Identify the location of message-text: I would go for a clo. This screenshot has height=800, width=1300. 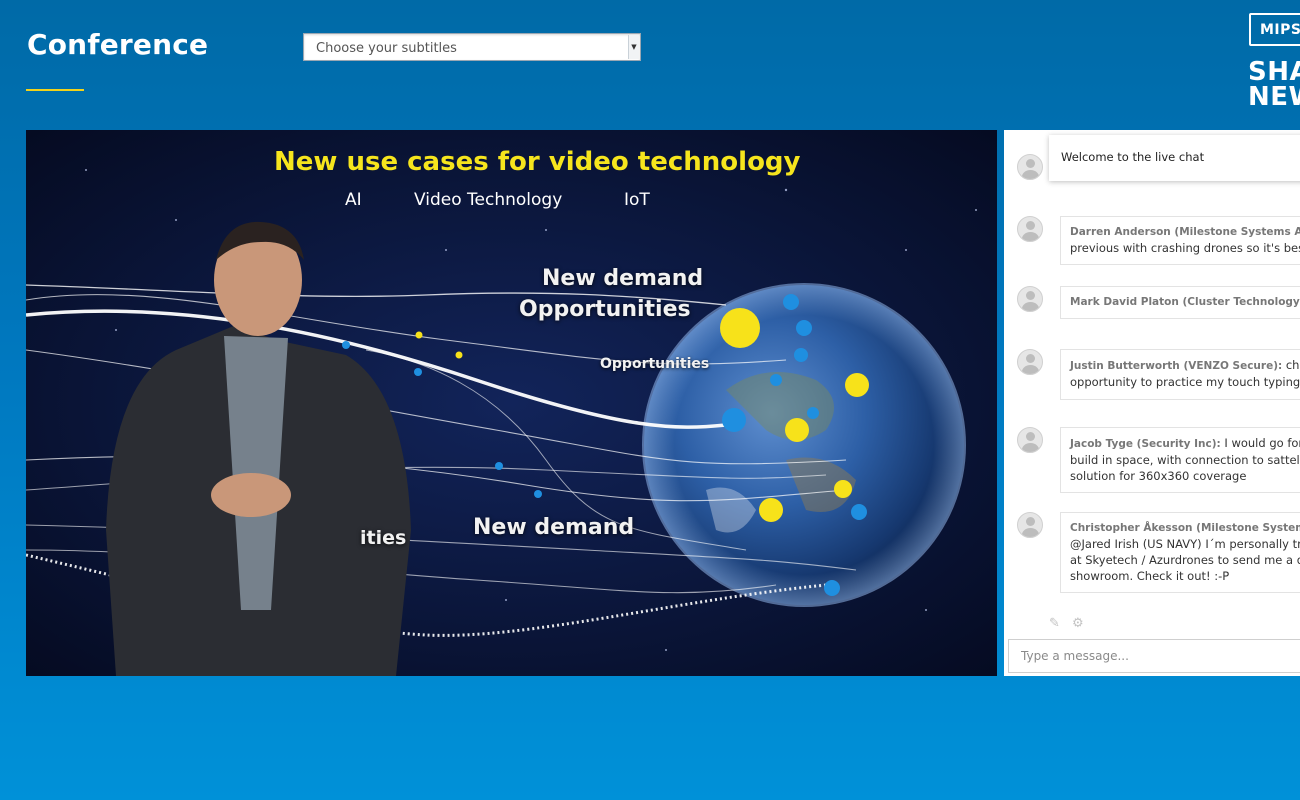
(1262, 443).